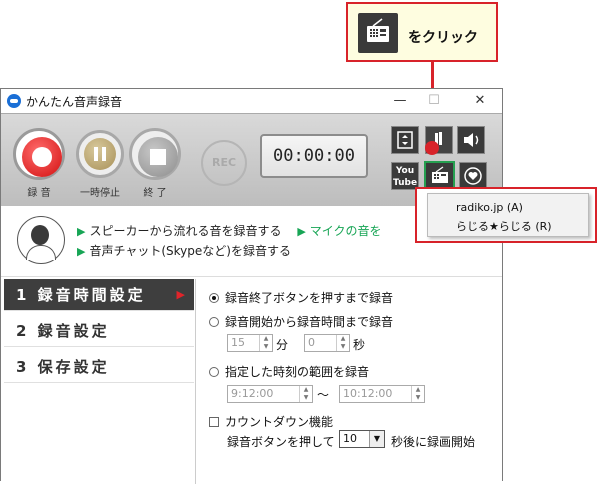 This screenshot has height=484, width=600. What do you see at coordinates (190, 251) in the screenshot?
I see `mode-voicechat-link: 音声チャット(Skypeなど)を録音する` at bounding box center [190, 251].